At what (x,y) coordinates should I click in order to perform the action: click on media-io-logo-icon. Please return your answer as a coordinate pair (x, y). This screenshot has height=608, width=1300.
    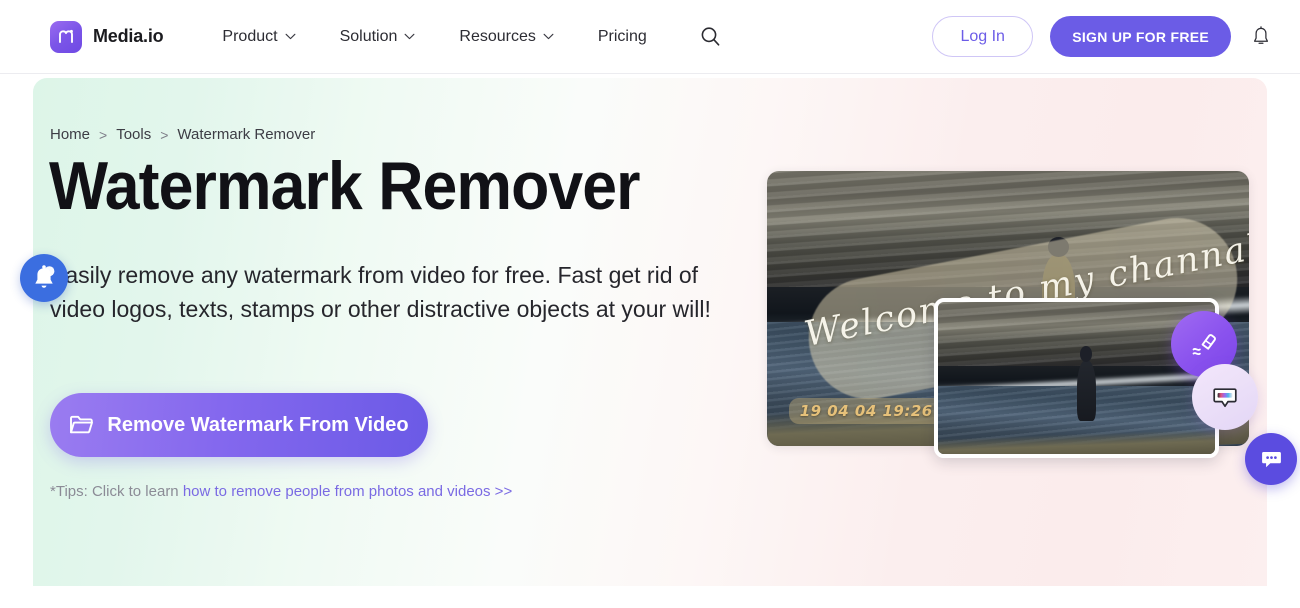
    Looking at the image, I should click on (66, 36).